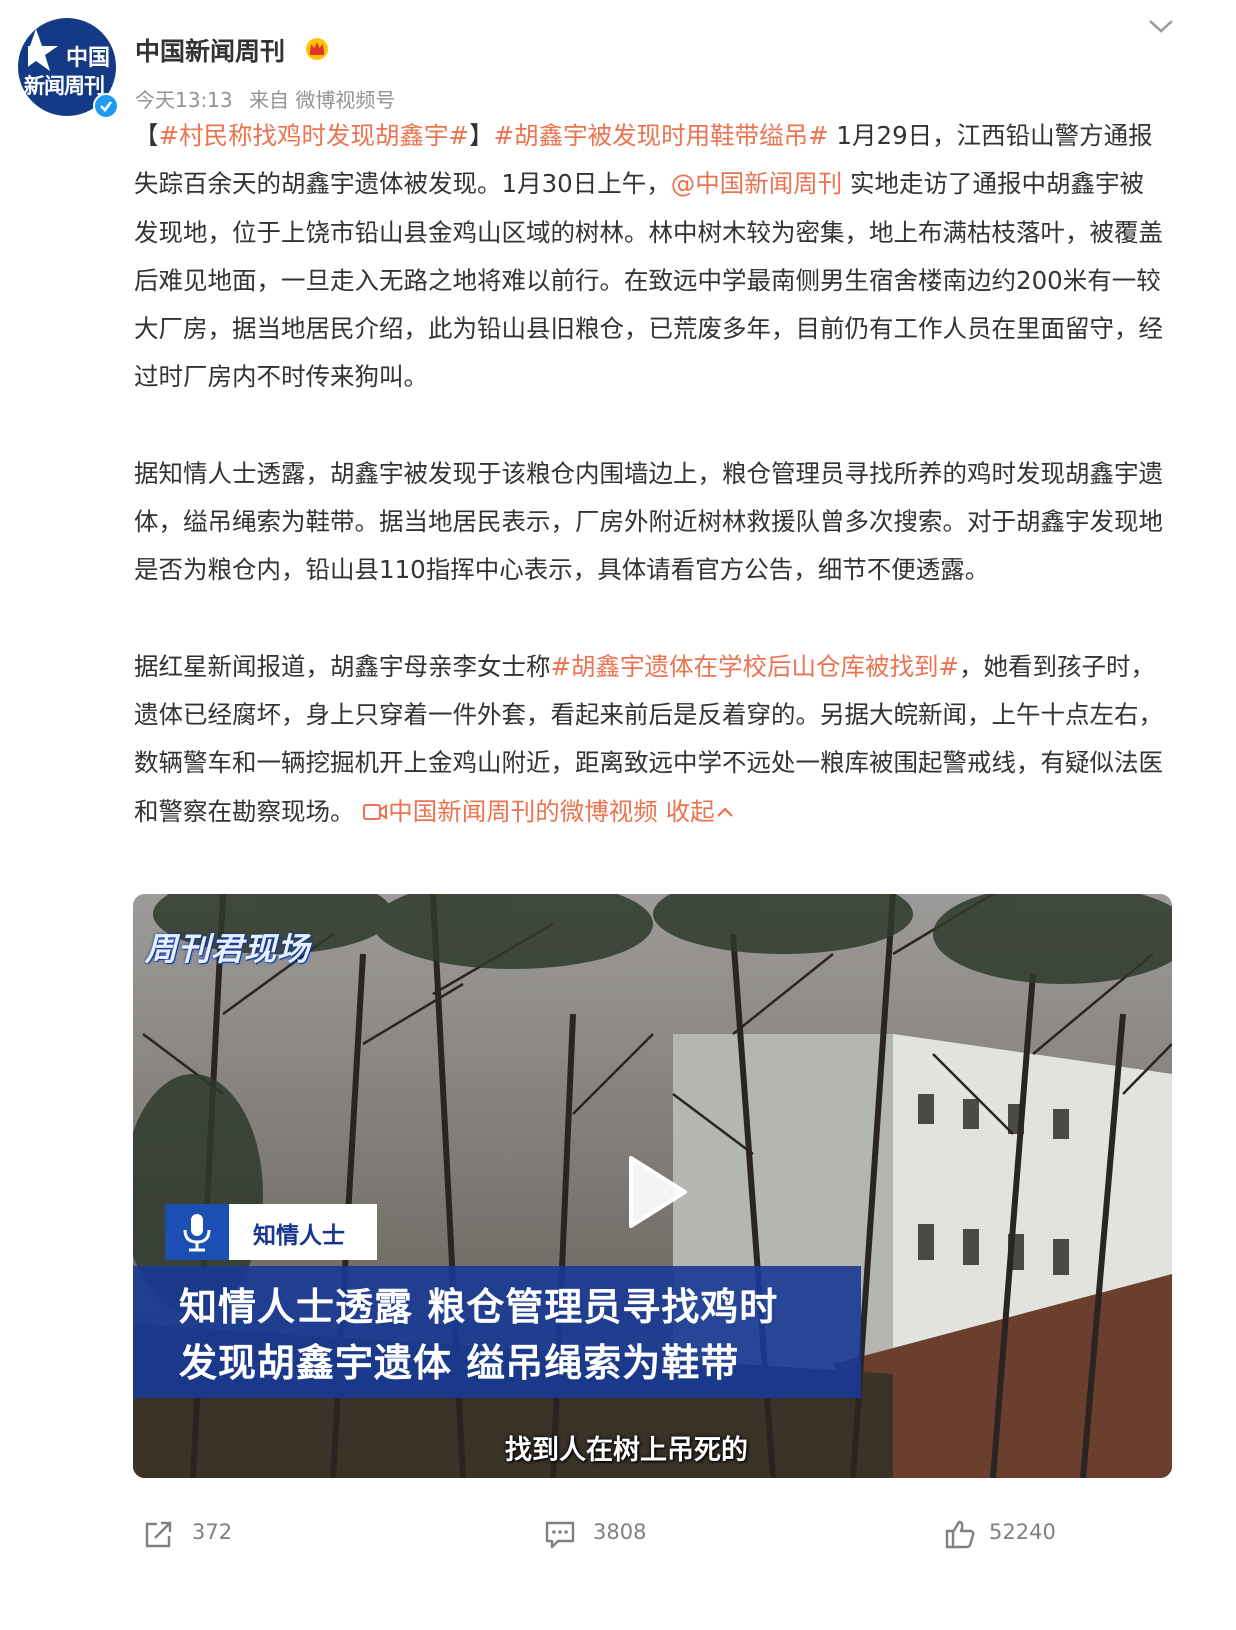  What do you see at coordinates (317, 49) in the screenshot?
I see `vip-crown-icon` at bounding box center [317, 49].